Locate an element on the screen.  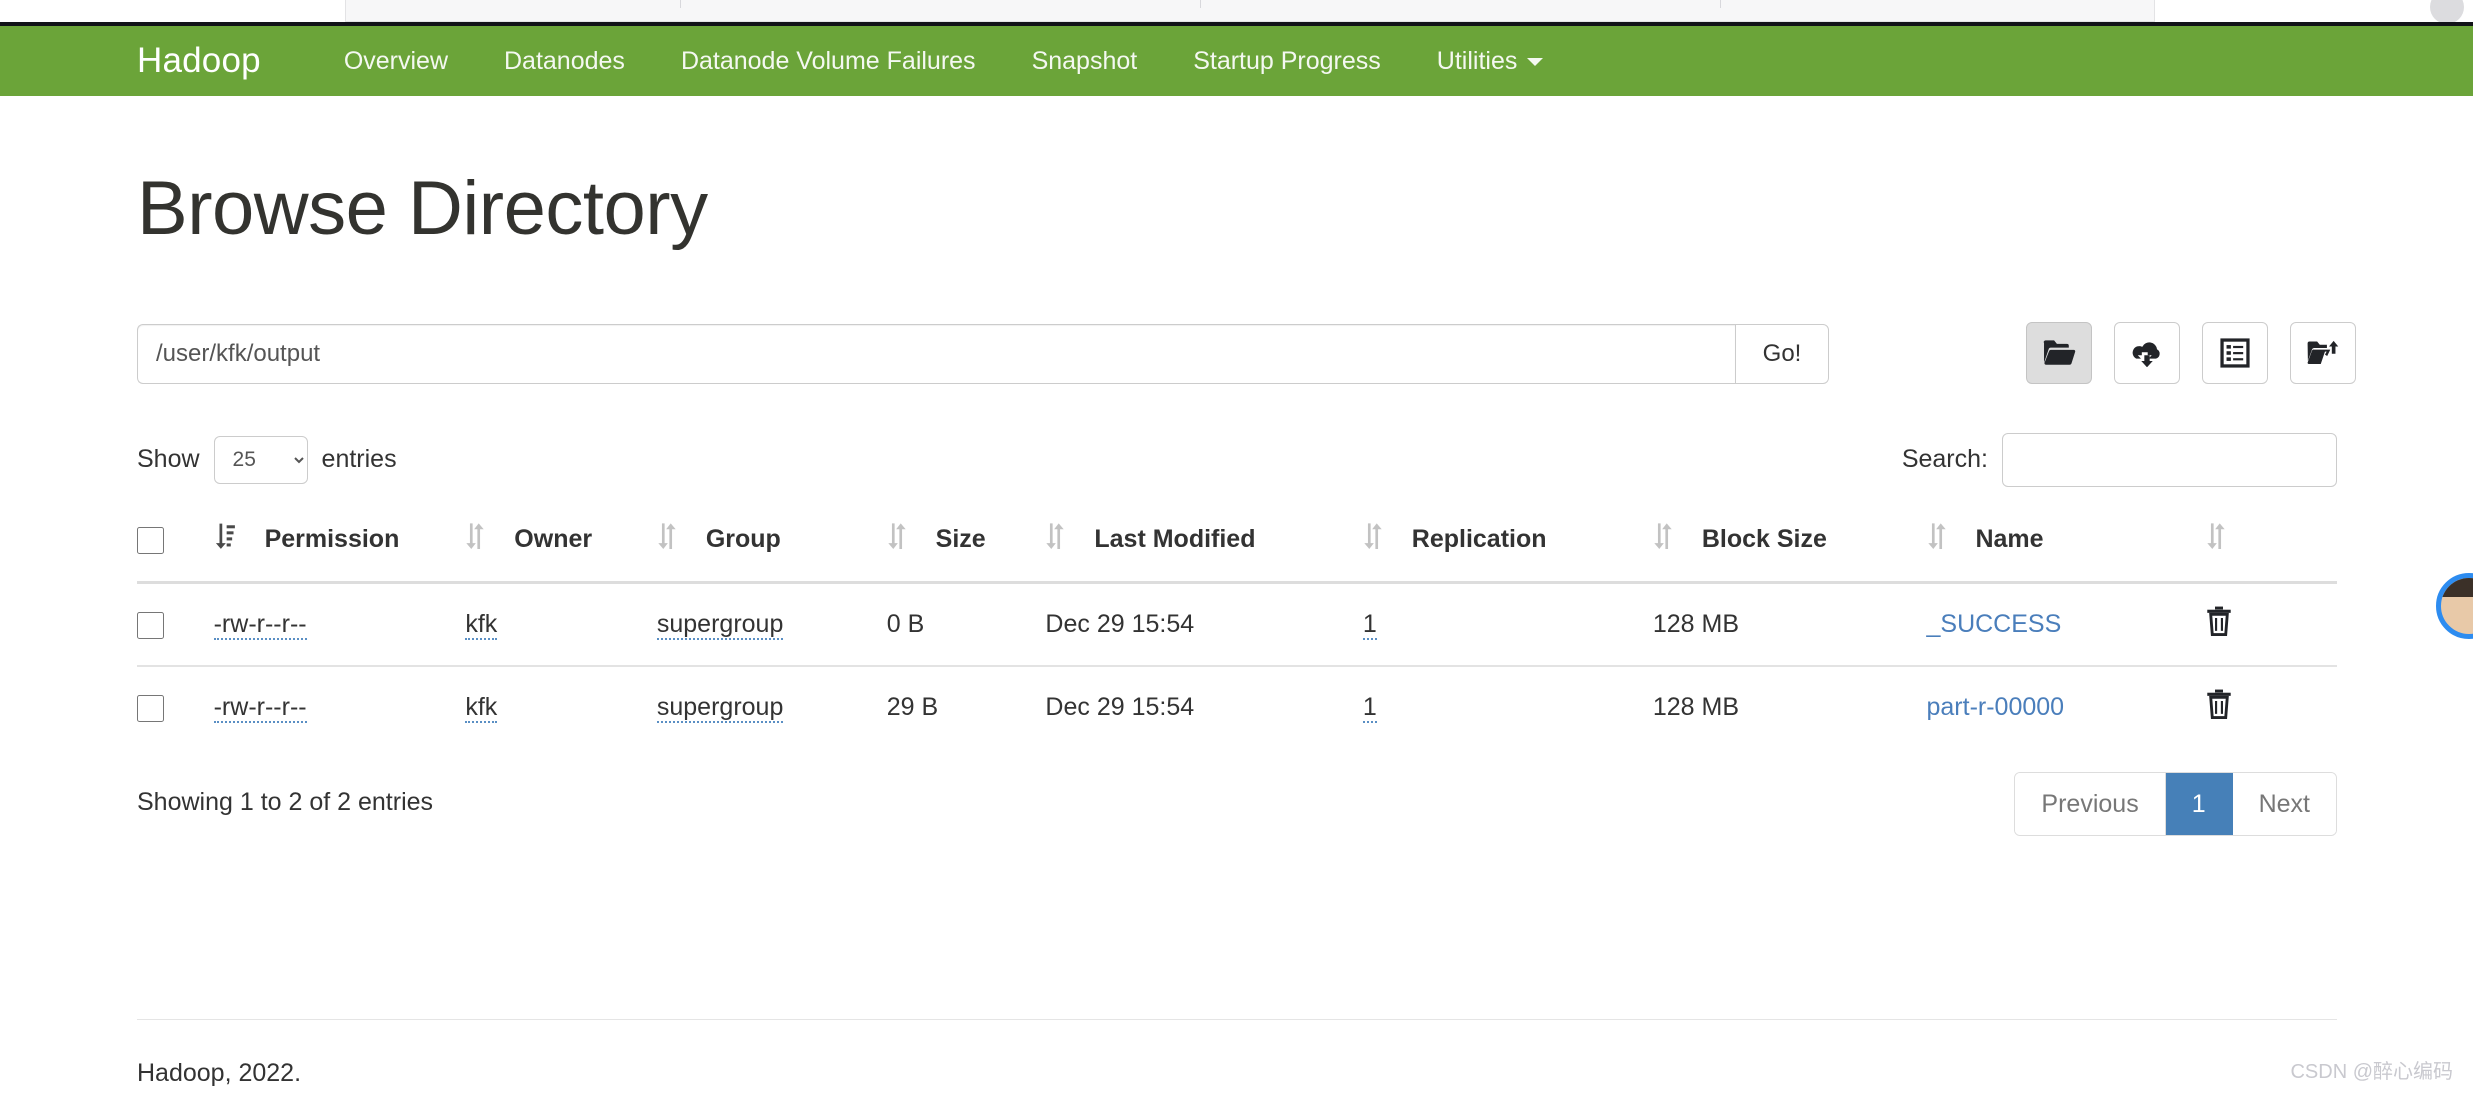
pagination-previous: Previous is located at coordinates (2090, 803).